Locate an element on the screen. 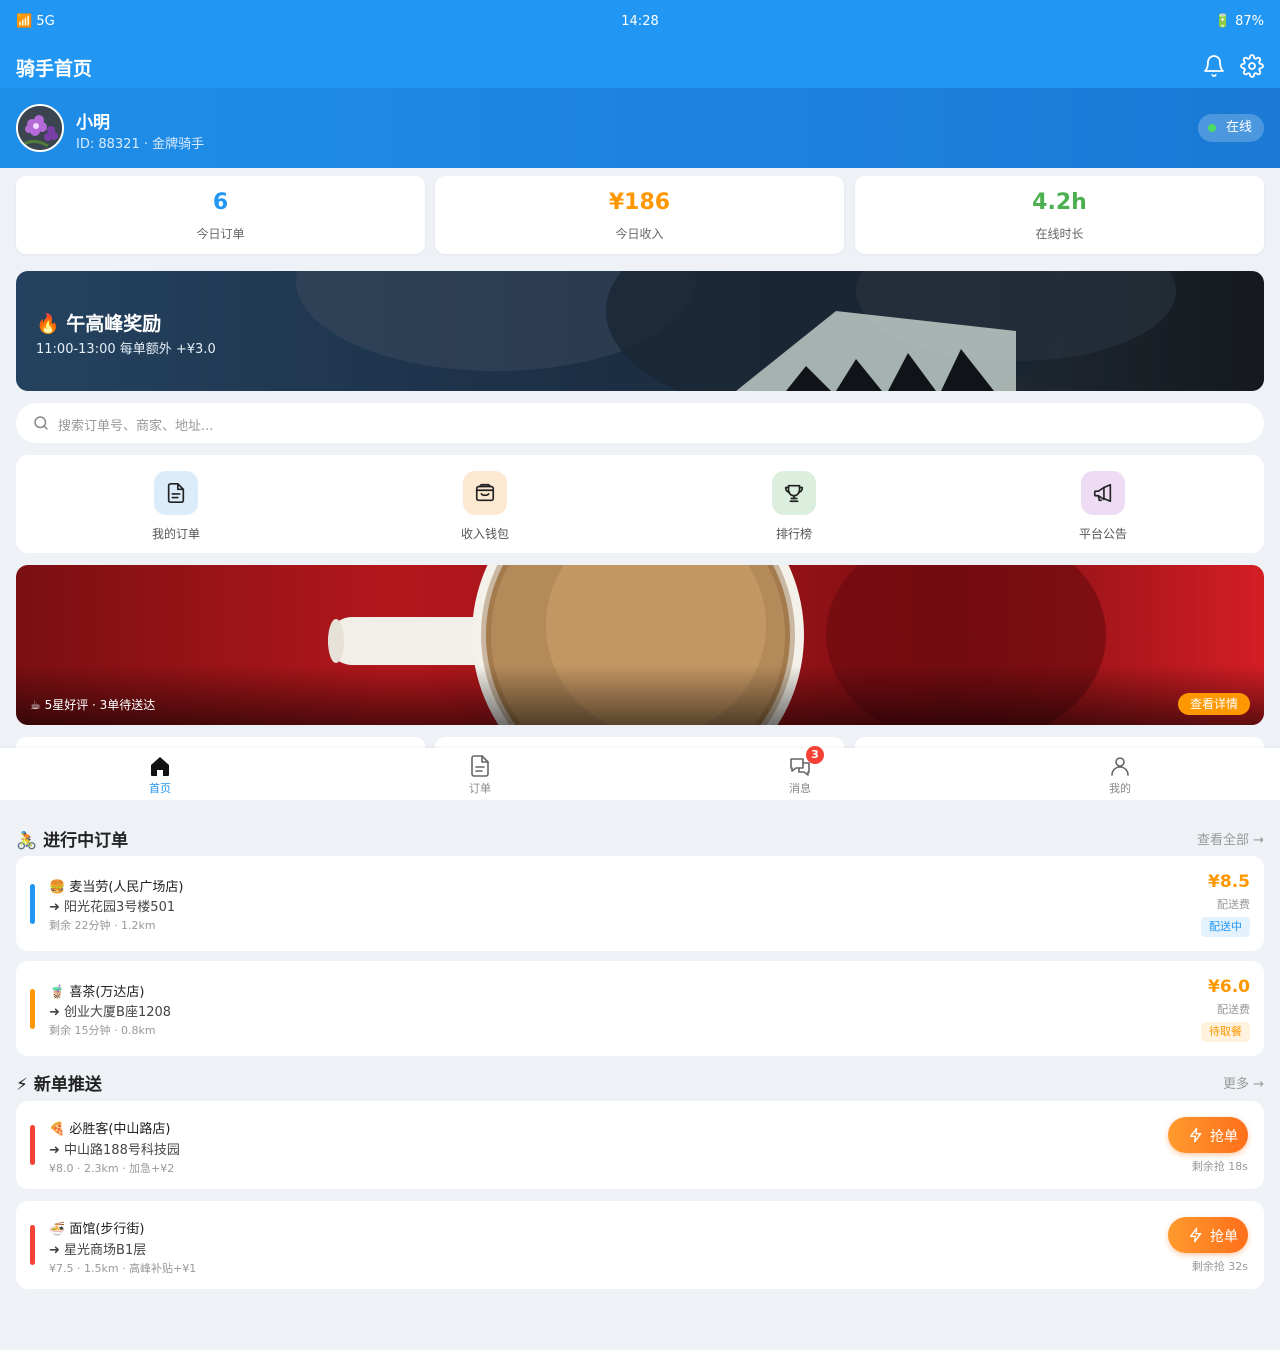 The image size is (1280, 1350). promo-subtitle: 11:00-13:00 每单额外 +¥3.0 is located at coordinates (126, 349).